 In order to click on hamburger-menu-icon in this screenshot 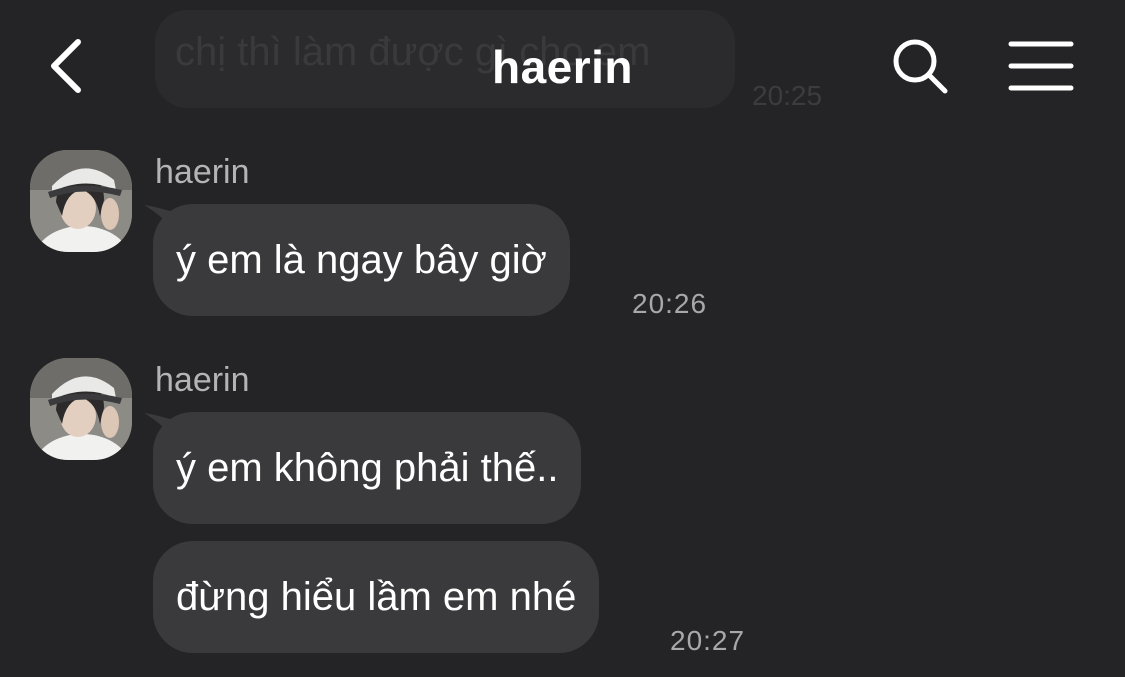, I will do `click(1041, 66)`.